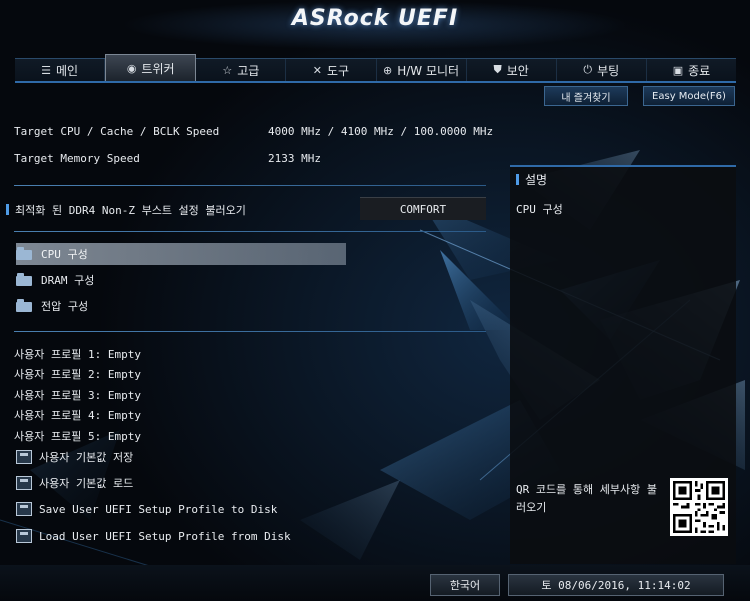  Describe the element at coordinates (586, 96) in the screenshot. I see `favorites-button: 내 즐겨찾기` at that location.